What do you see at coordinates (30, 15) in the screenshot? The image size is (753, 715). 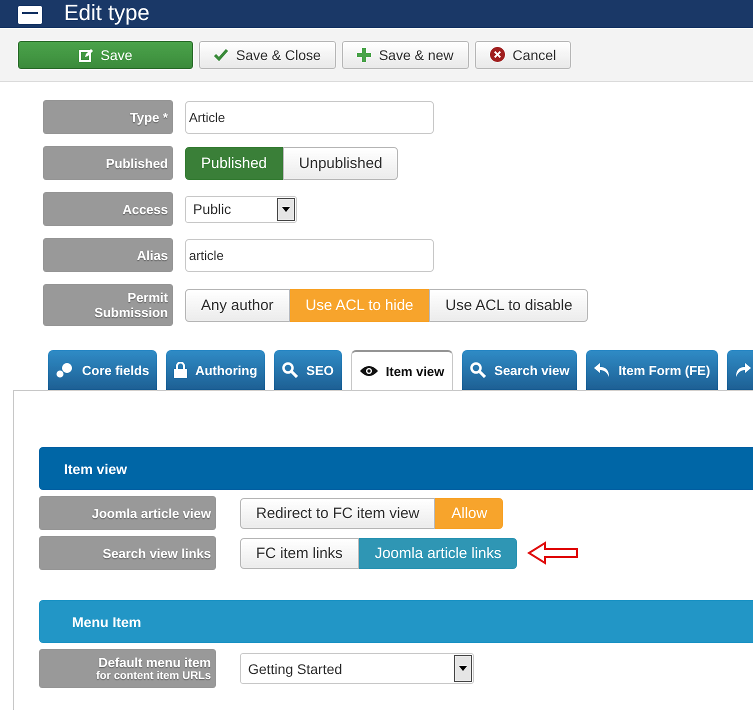 I see `toolbox-icon` at bounding box center [30, 15].